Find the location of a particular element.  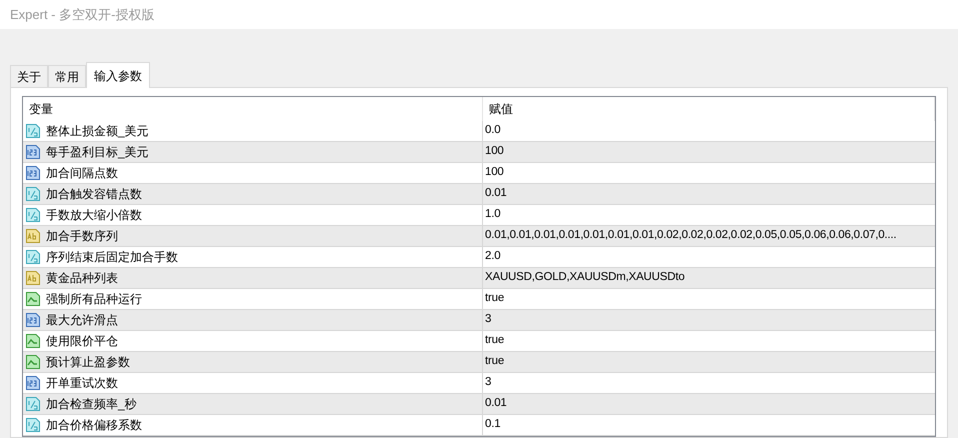

parameter-name: 加合手数序列 is located at coordinates (82, 236).